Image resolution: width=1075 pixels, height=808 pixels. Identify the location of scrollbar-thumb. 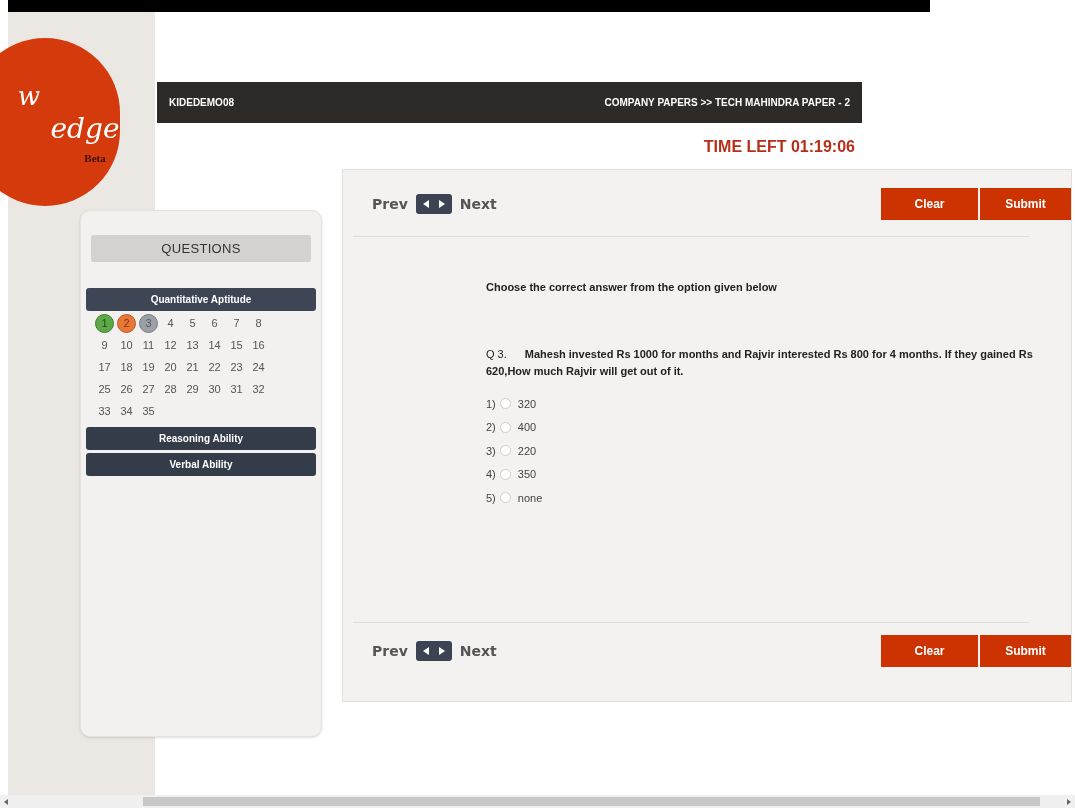
(591, 801).